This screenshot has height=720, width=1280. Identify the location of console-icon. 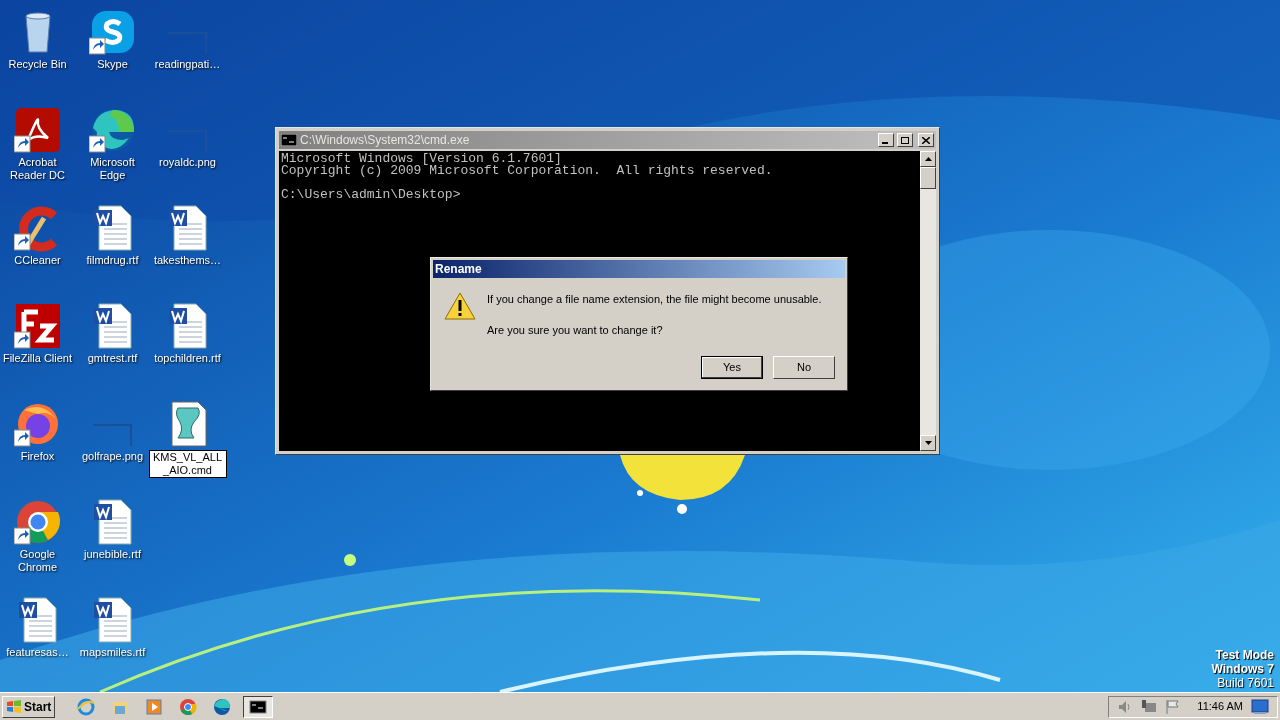
(289, 140).